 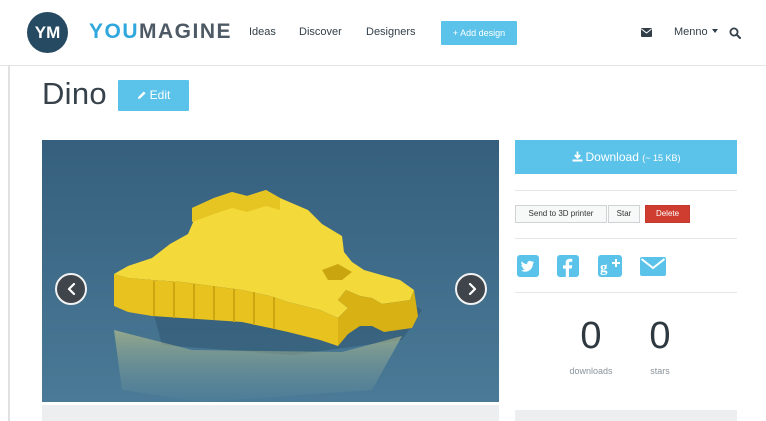 I want to click on next-image-button, so click(x=471, y=289).